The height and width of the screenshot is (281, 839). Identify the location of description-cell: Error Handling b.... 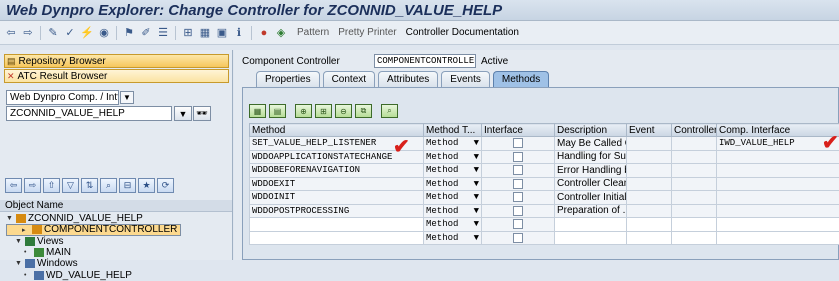
(591, 171).